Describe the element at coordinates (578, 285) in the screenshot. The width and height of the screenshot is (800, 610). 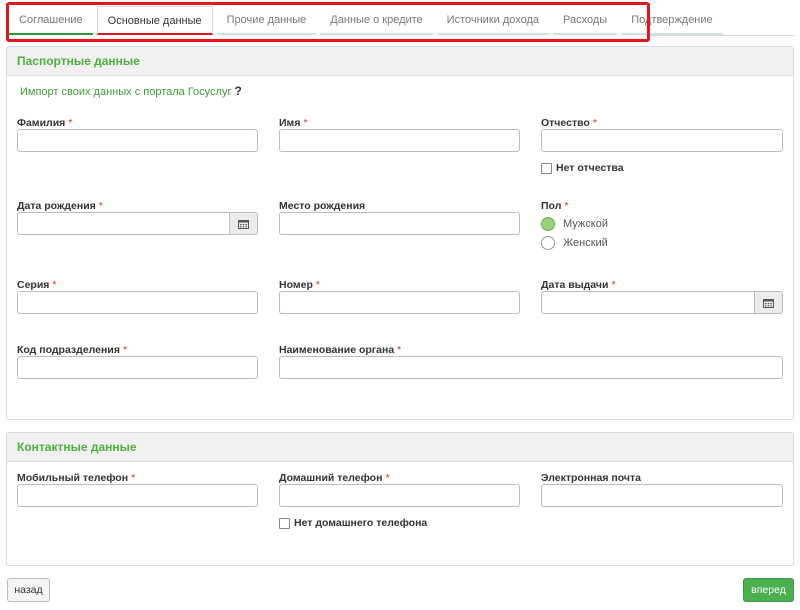
I see `issue-date-label: Дата выдачи *` at that location.